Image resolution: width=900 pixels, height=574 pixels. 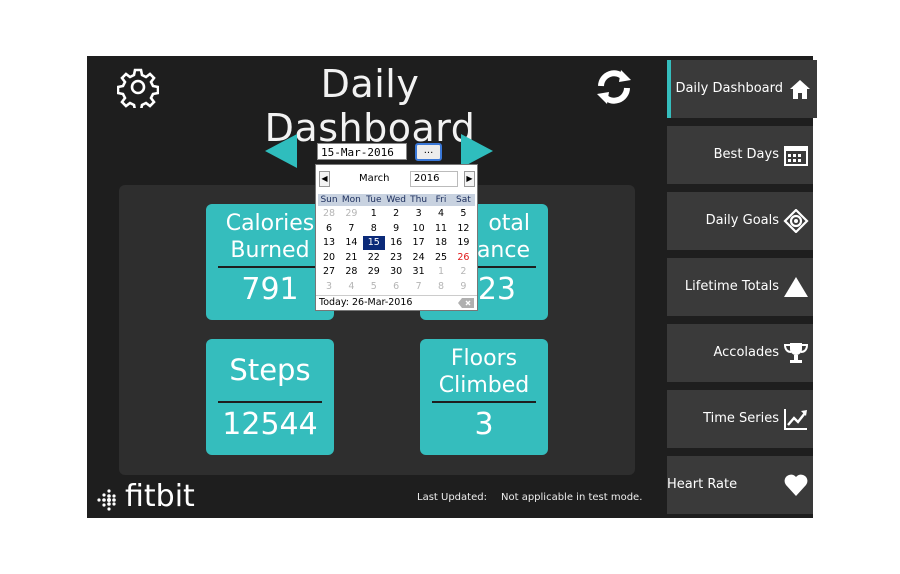 What do you see at coordinates (463, 200) in the screenshot?
I see `weekday-label: Sat` at bounding box center [463, 200].